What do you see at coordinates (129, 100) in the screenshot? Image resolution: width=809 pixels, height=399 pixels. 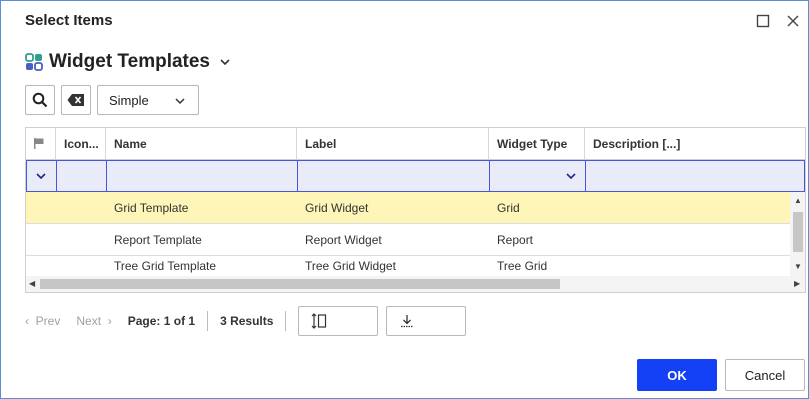 I see `view-mode-value: Simple` at bounding box center [129, 100].